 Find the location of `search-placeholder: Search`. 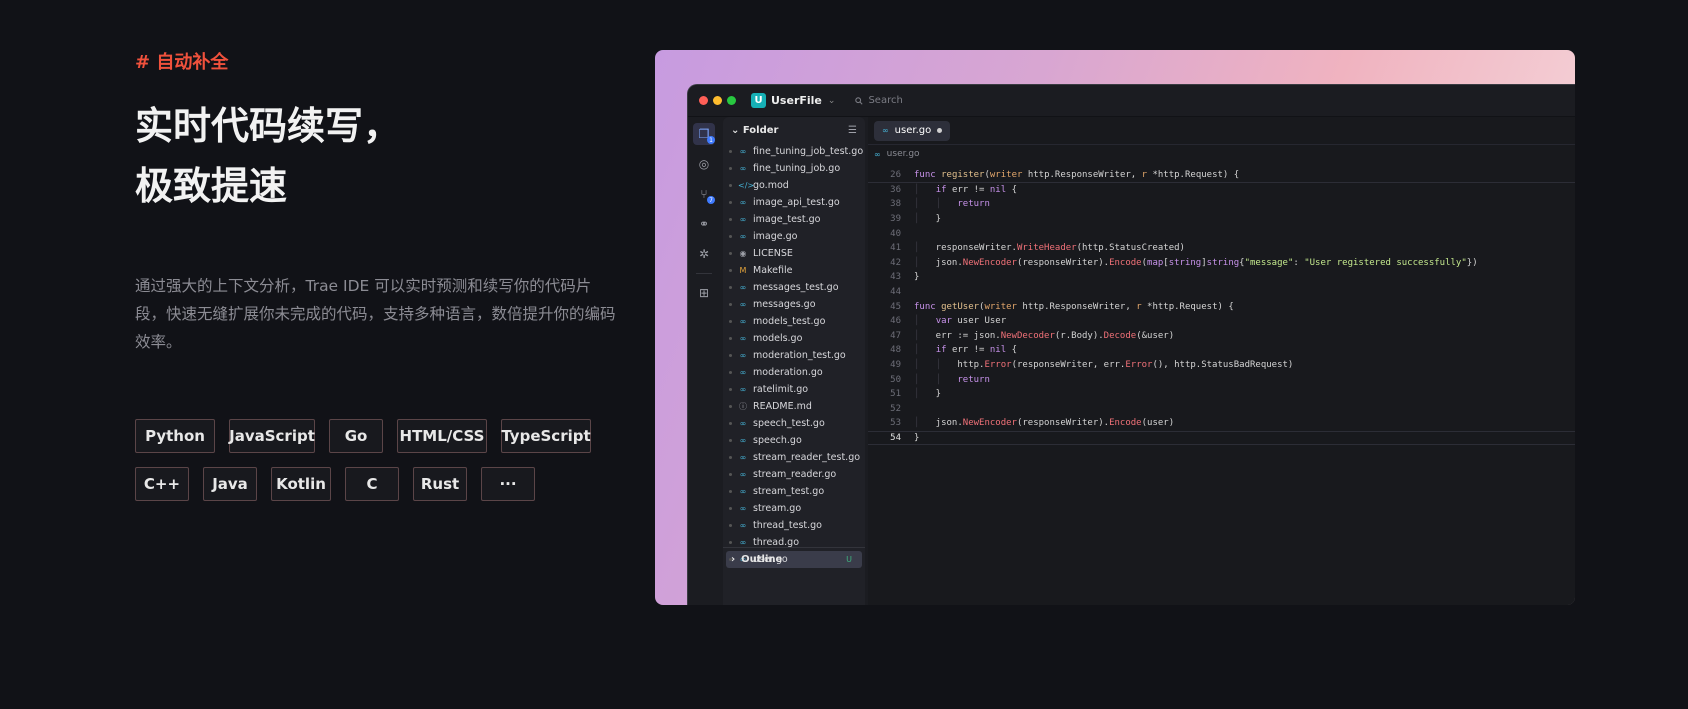

search-placeholder: Search is located at coordinates (885, 100).